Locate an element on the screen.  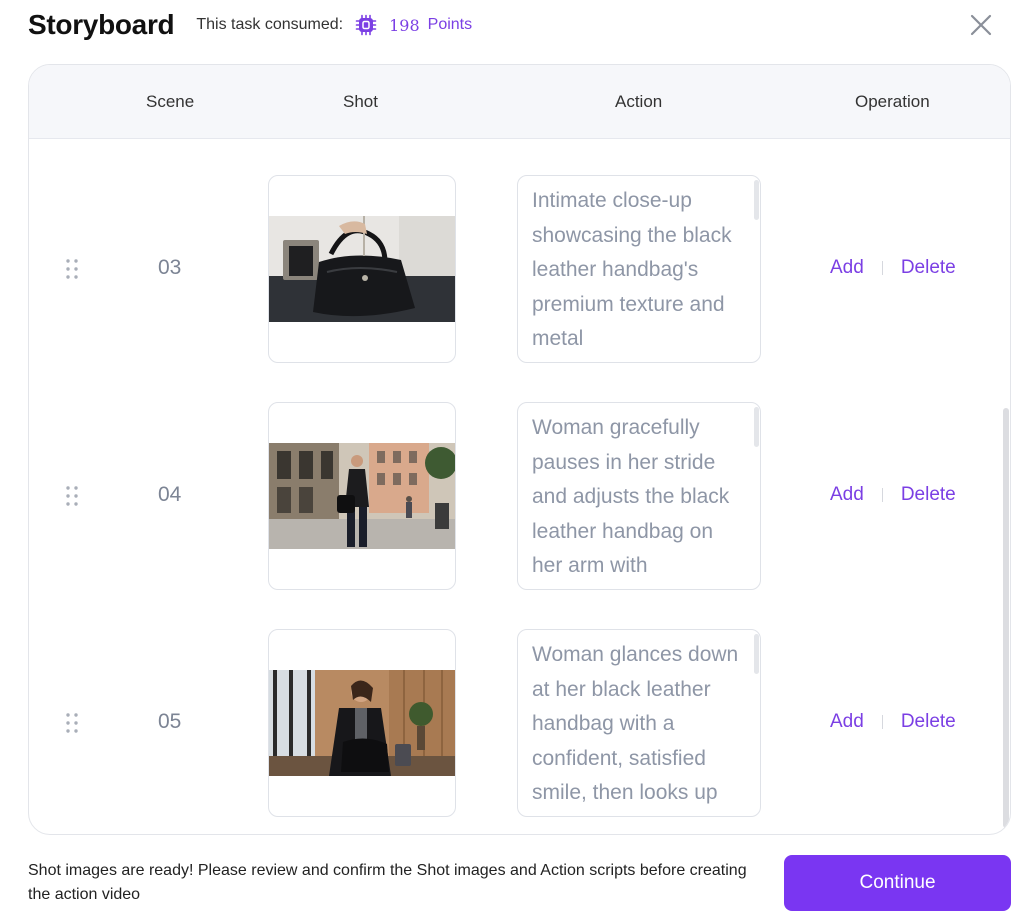
consumed-label: This task consumed: is located at coordinates (270, 24).